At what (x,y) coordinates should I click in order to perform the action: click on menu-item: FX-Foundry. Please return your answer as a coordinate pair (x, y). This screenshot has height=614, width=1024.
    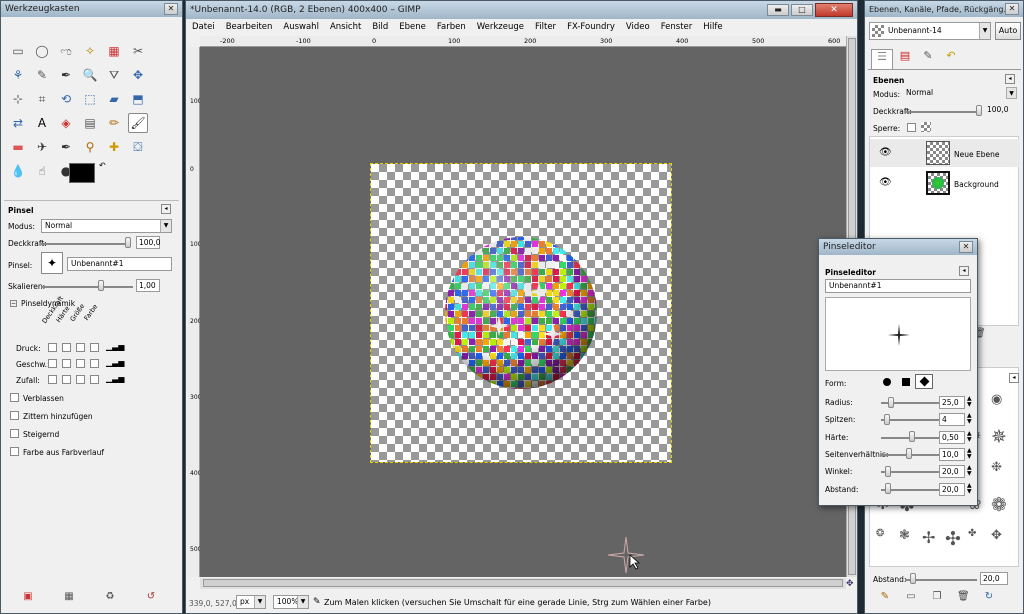
    Looking at the image, I should click on (591, 27).